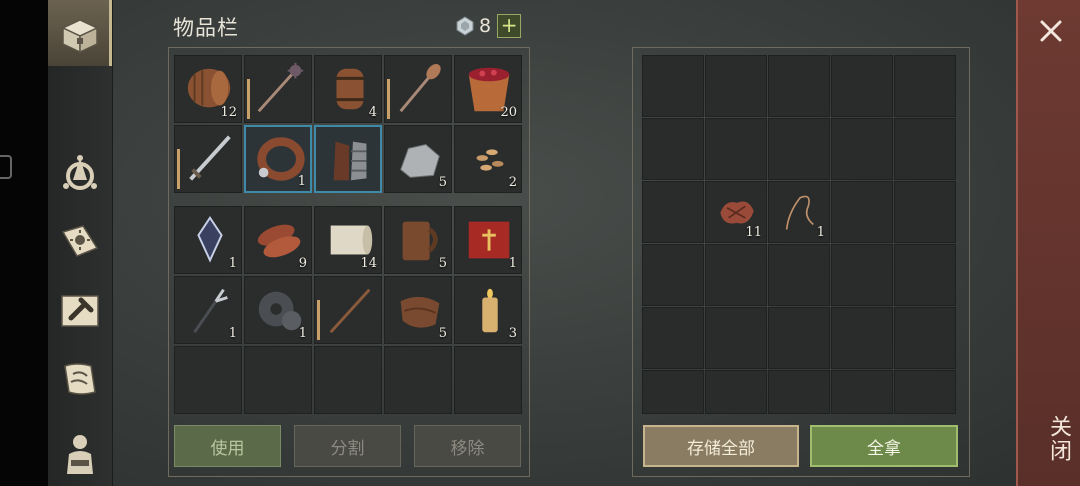  I want to click on currency-display: 8 +, so click(488, 26).